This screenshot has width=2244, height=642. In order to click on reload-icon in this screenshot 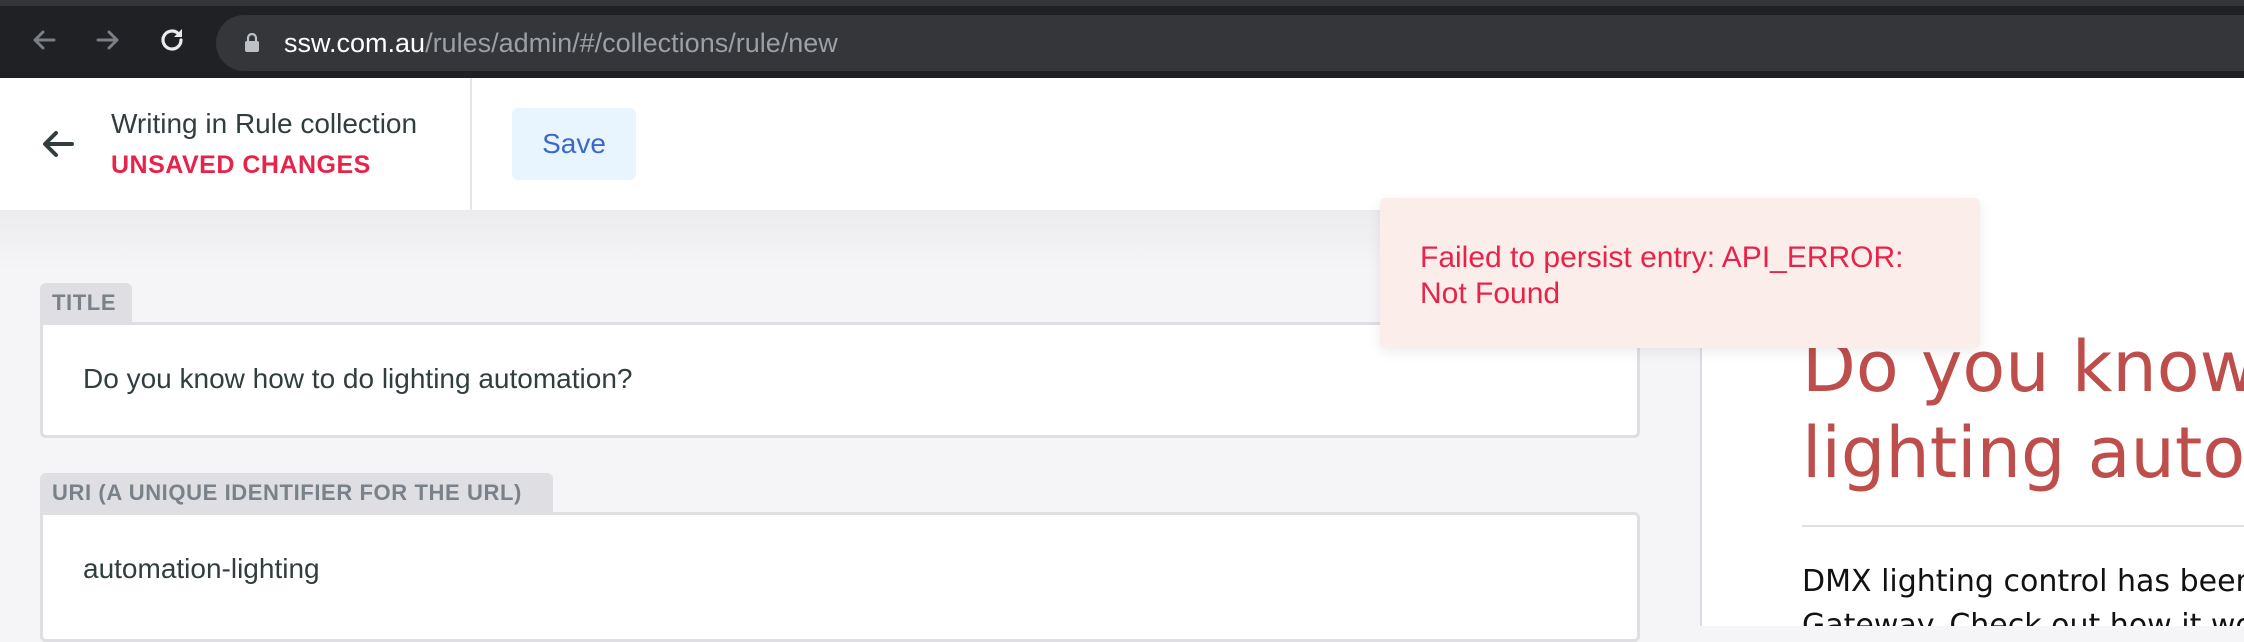, I will do `click(172, 40)`.